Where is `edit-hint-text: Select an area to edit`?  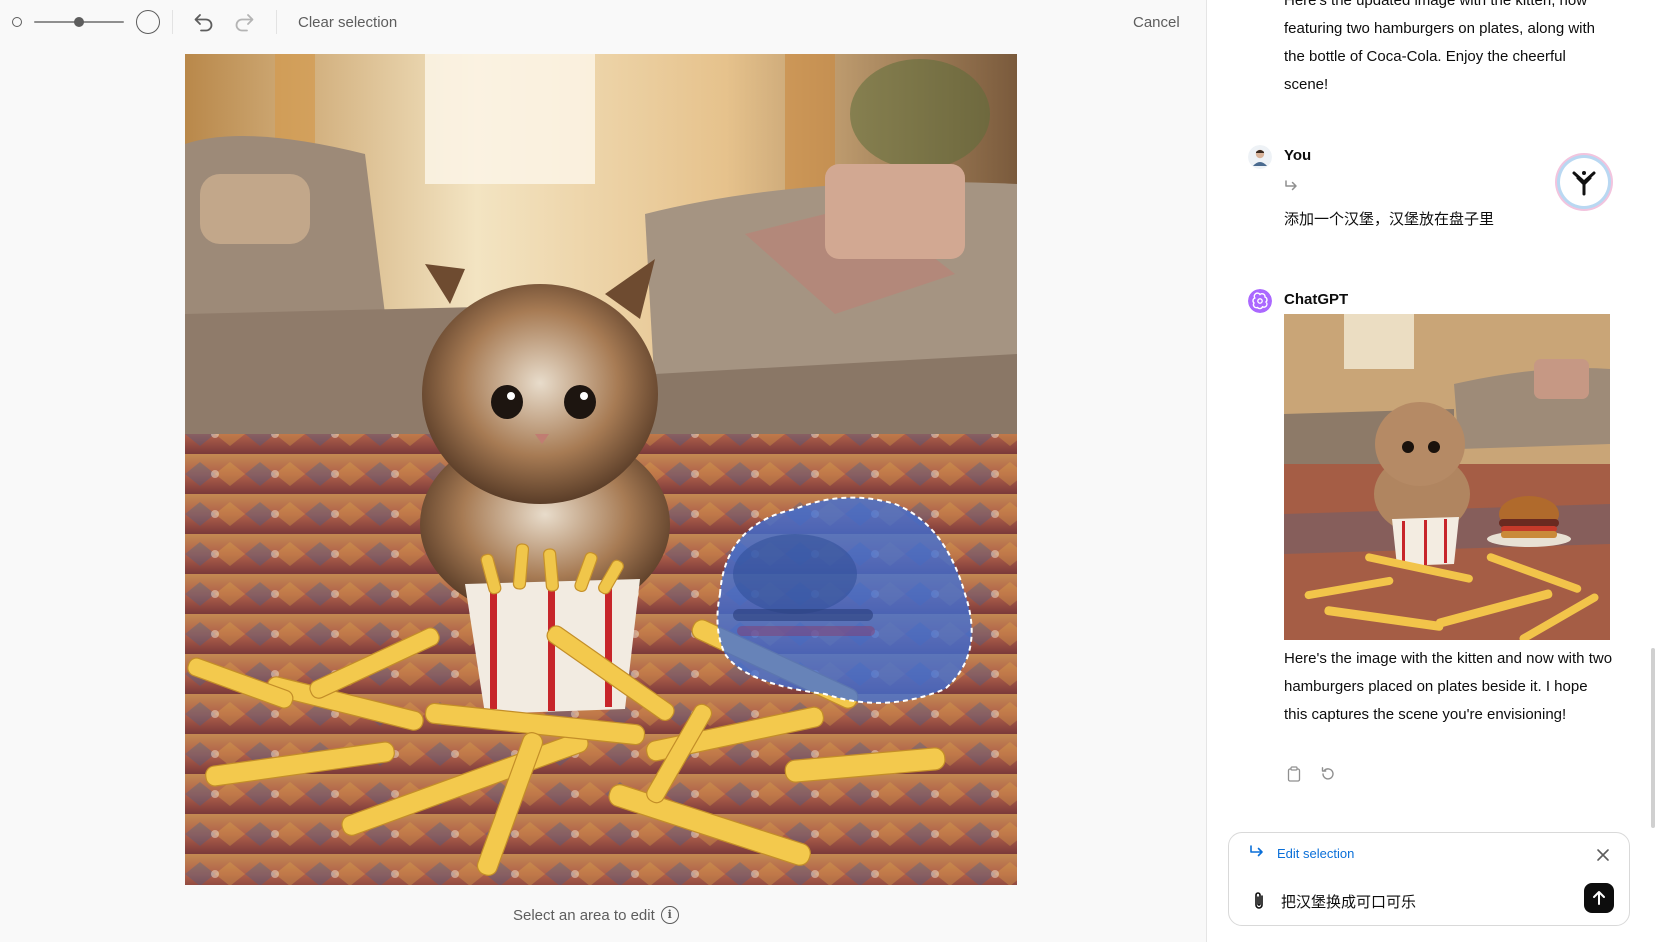 edit-hint-text: Select an area to edit is located at coordinates (584, 915).